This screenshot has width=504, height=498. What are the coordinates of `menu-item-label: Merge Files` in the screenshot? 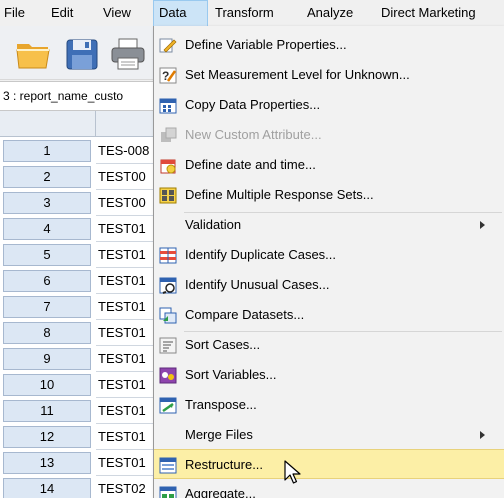 It's located at (219, 434).